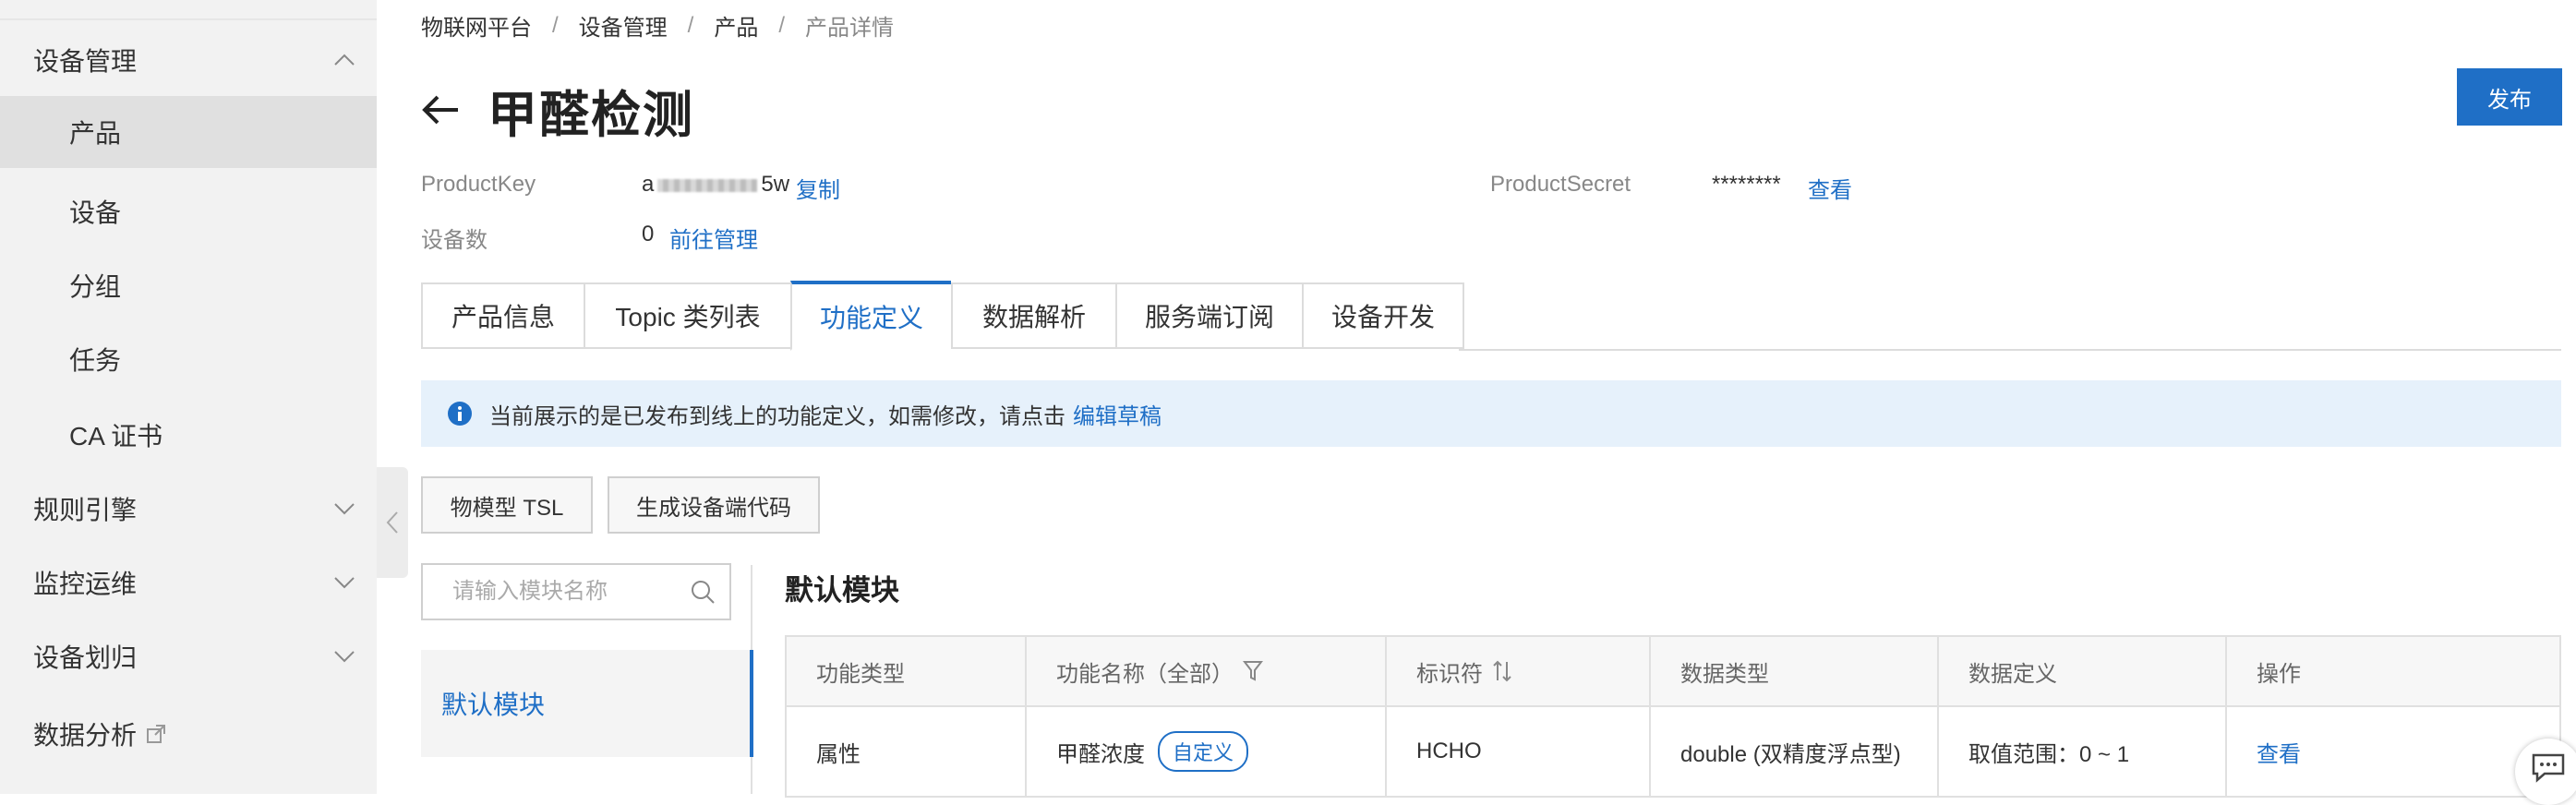  I want to click on sidebar: 设备管理 产品 设备 分组 任务 CA 证书 规则引擎 监控运维 设备划归 数据, so click(188, 397).